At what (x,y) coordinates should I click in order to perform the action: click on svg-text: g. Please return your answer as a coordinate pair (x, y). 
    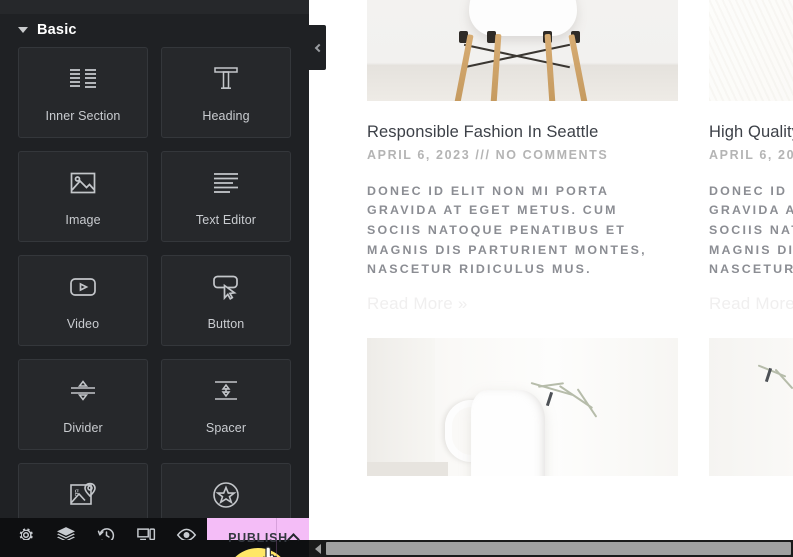
    Looking at the image, I should click on (77, 491).